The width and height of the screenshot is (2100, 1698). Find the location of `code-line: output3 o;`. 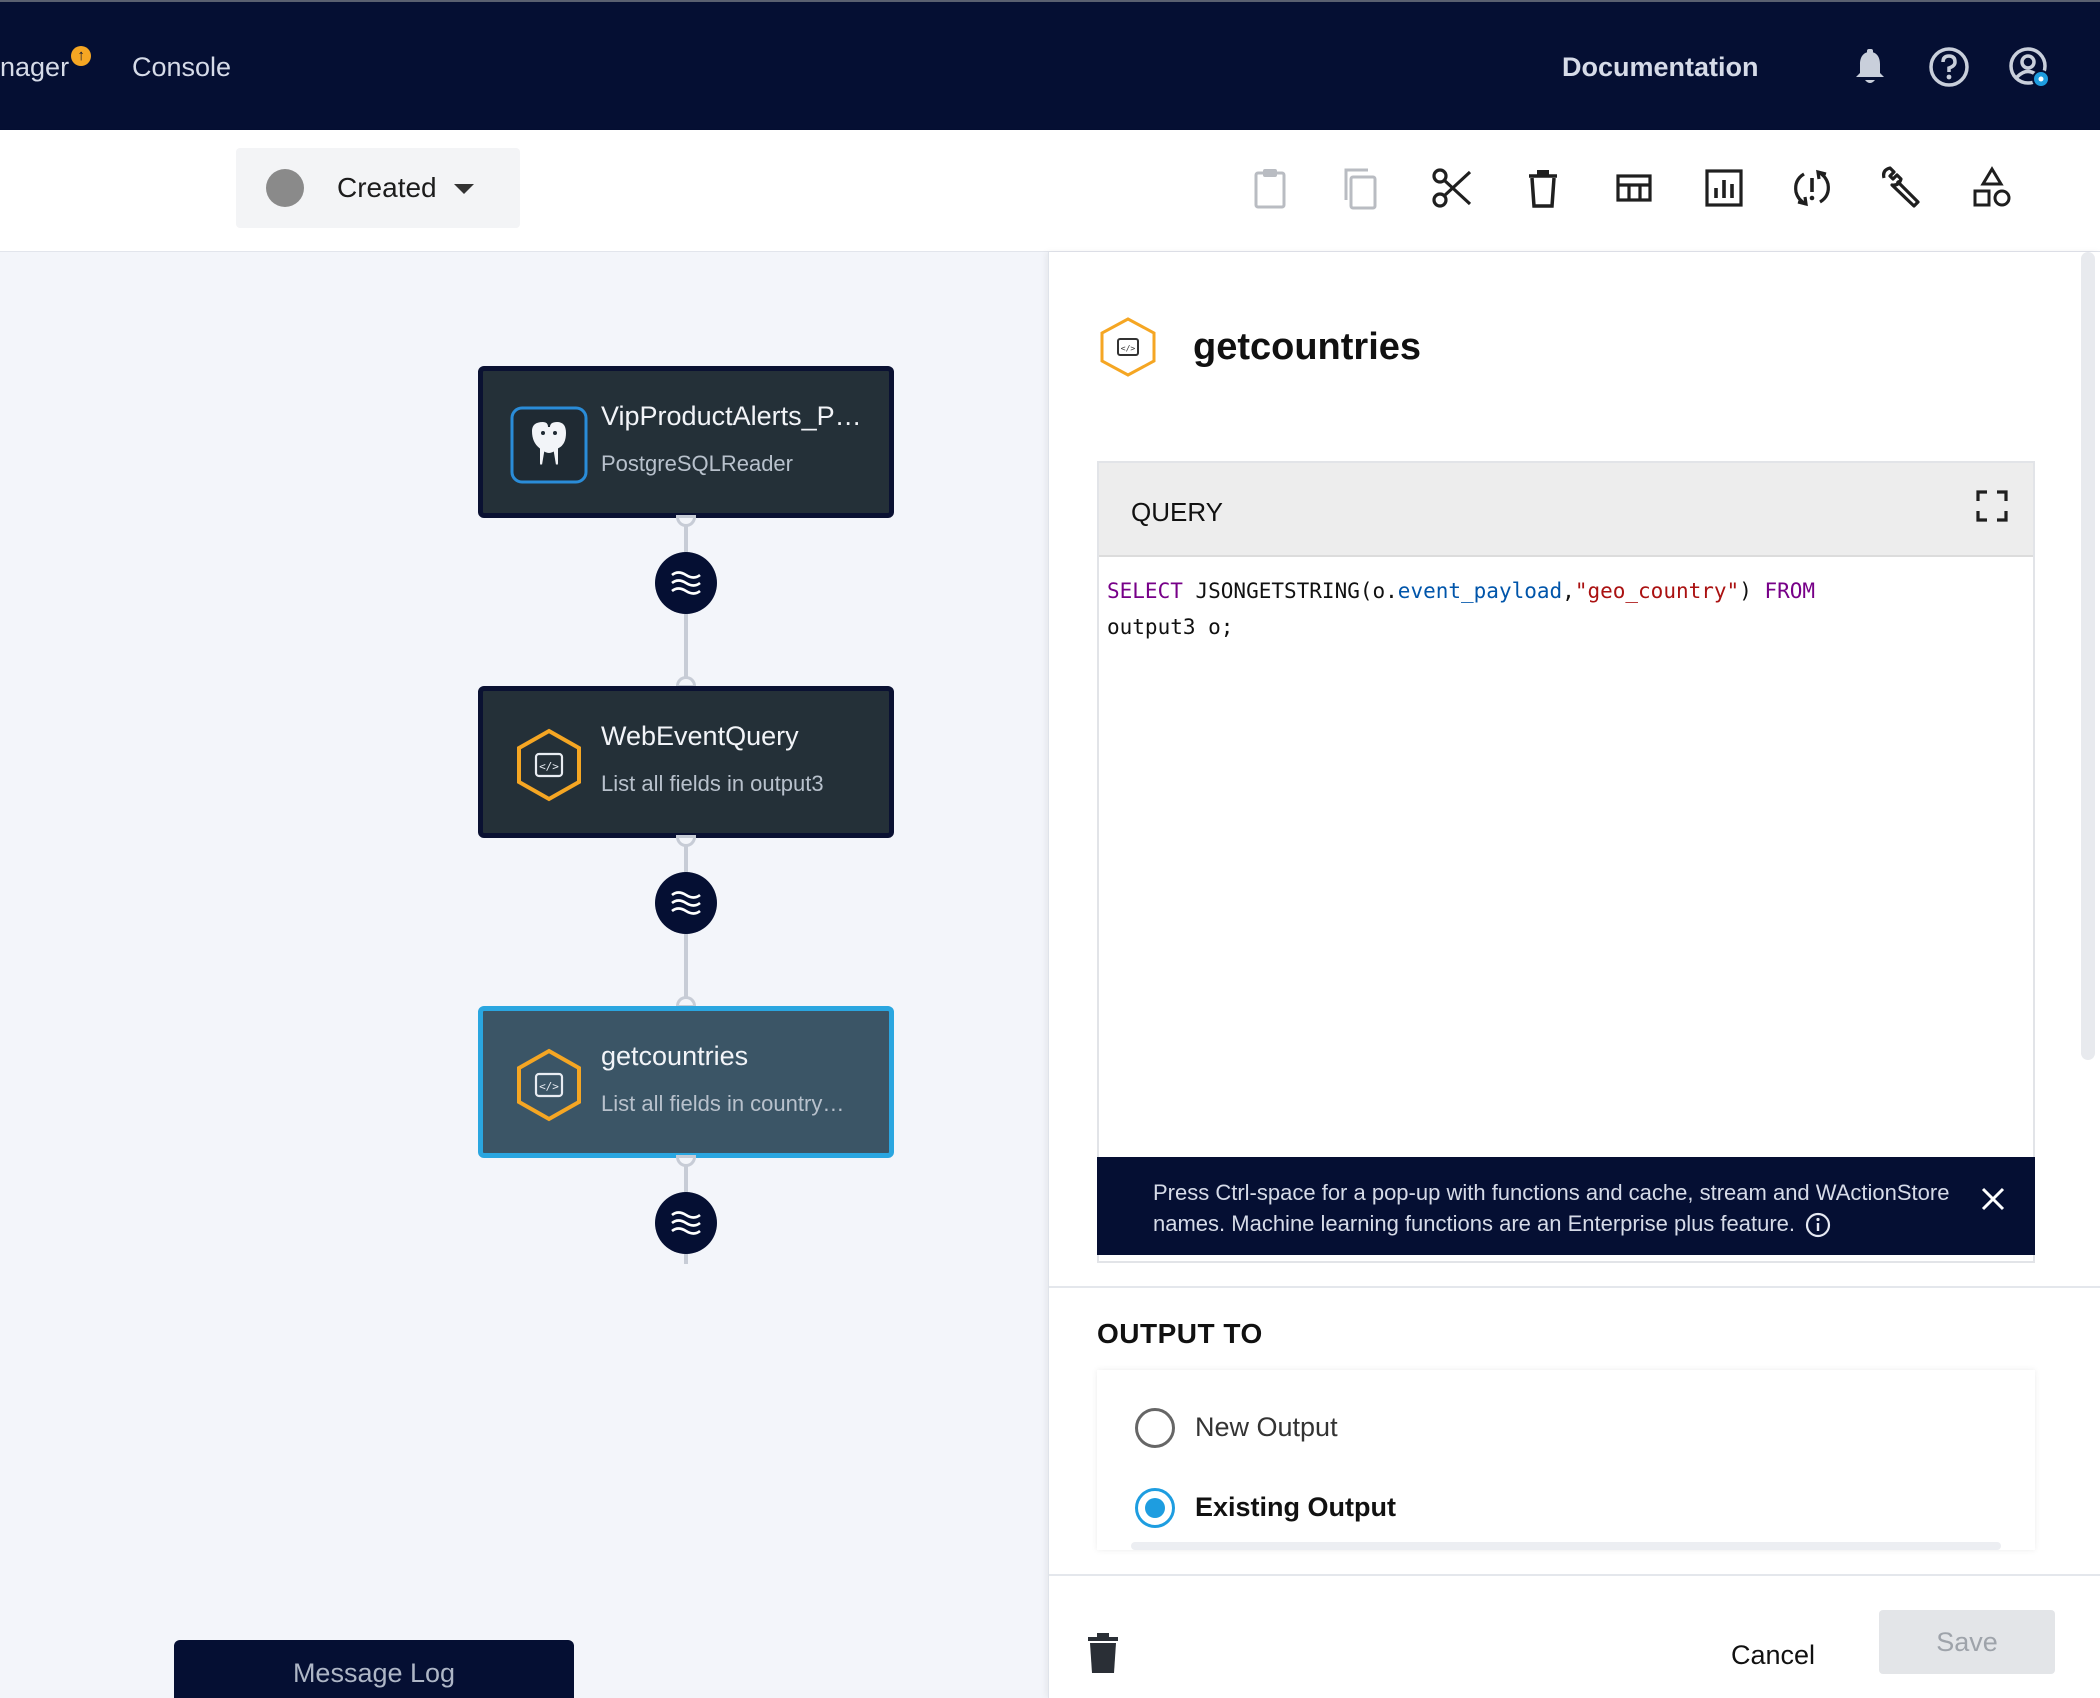

code-line: output3 o; is located at coordinates (1170, 627).